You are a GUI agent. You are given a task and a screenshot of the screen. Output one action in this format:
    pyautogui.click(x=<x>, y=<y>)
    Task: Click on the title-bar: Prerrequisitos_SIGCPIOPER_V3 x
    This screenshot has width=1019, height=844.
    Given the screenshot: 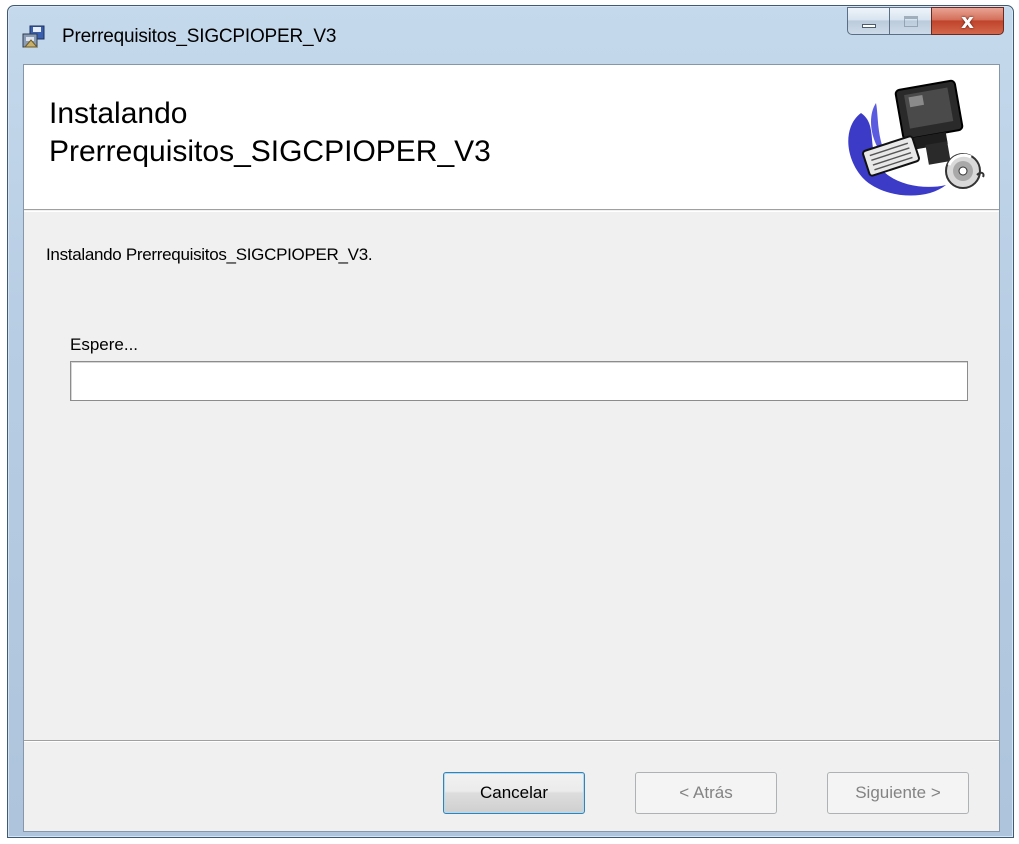 What is the action you would take?
    pyautogui.click(x=510, y=35)
    